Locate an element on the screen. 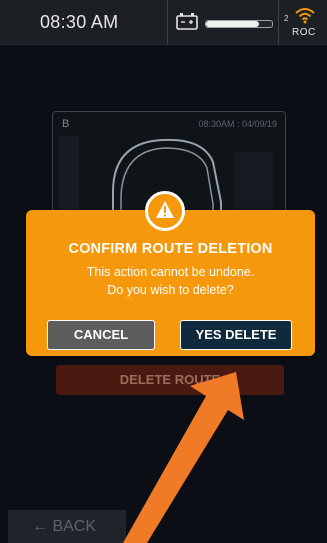 This screenshot has width=327, height=543. cancel-button: CANCEL is located at coordinates (101, 335).